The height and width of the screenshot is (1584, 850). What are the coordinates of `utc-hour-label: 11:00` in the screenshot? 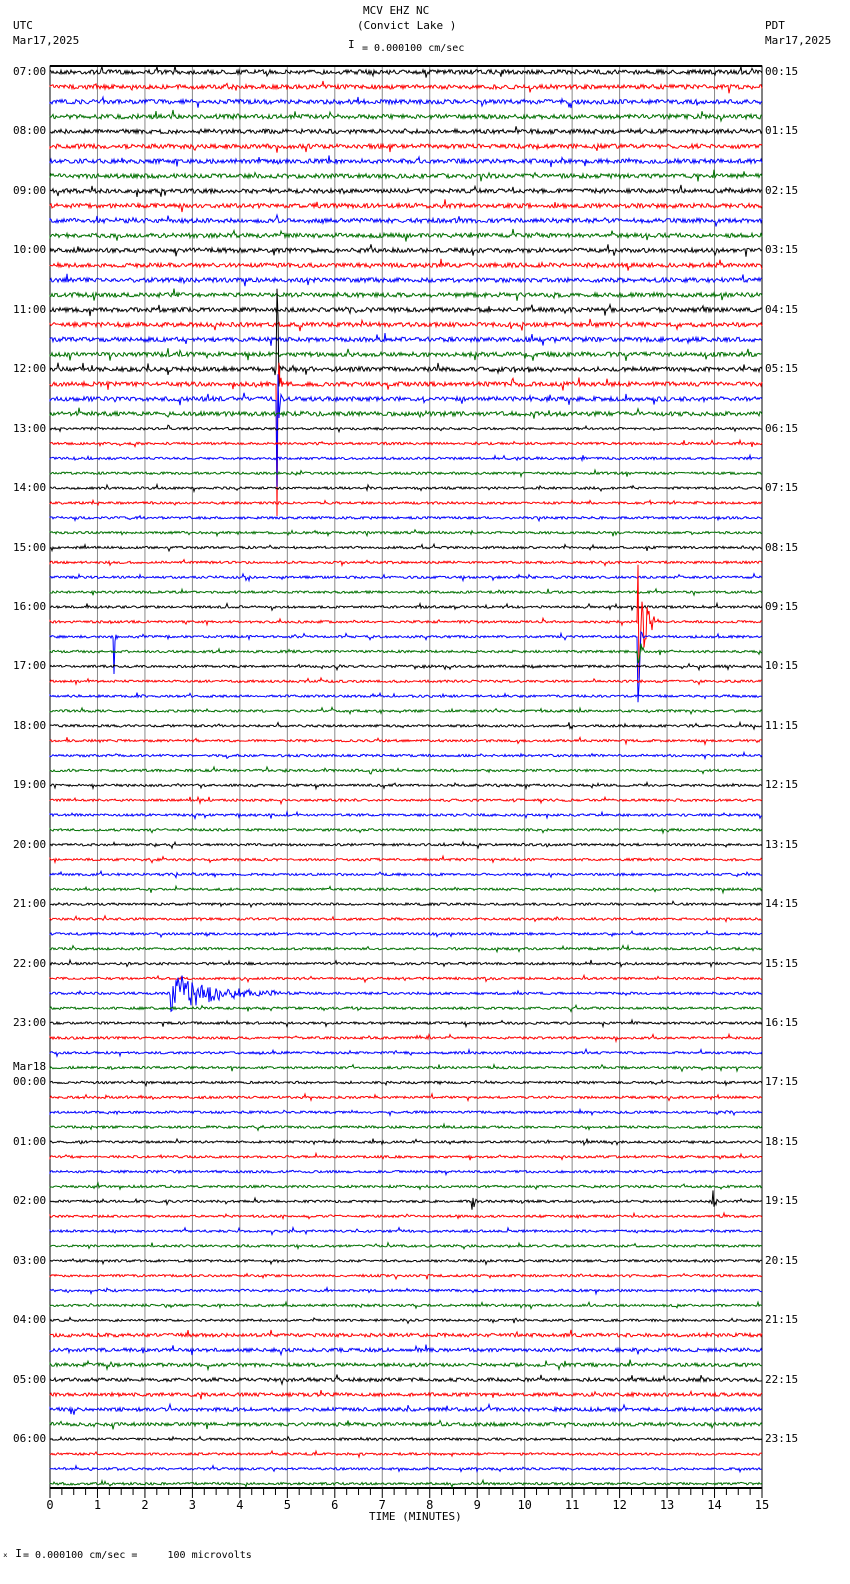 It's located at (30, 309).